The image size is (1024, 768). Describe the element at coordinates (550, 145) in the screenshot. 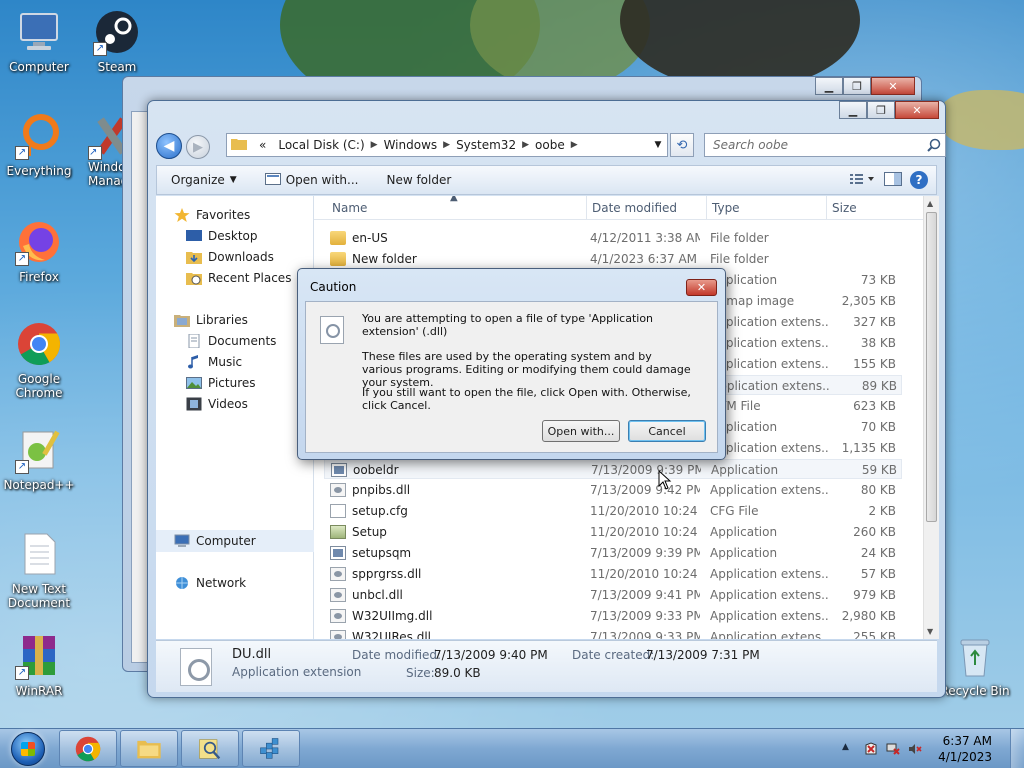

I see `breadcrumb-oobe: oobe` at that location.